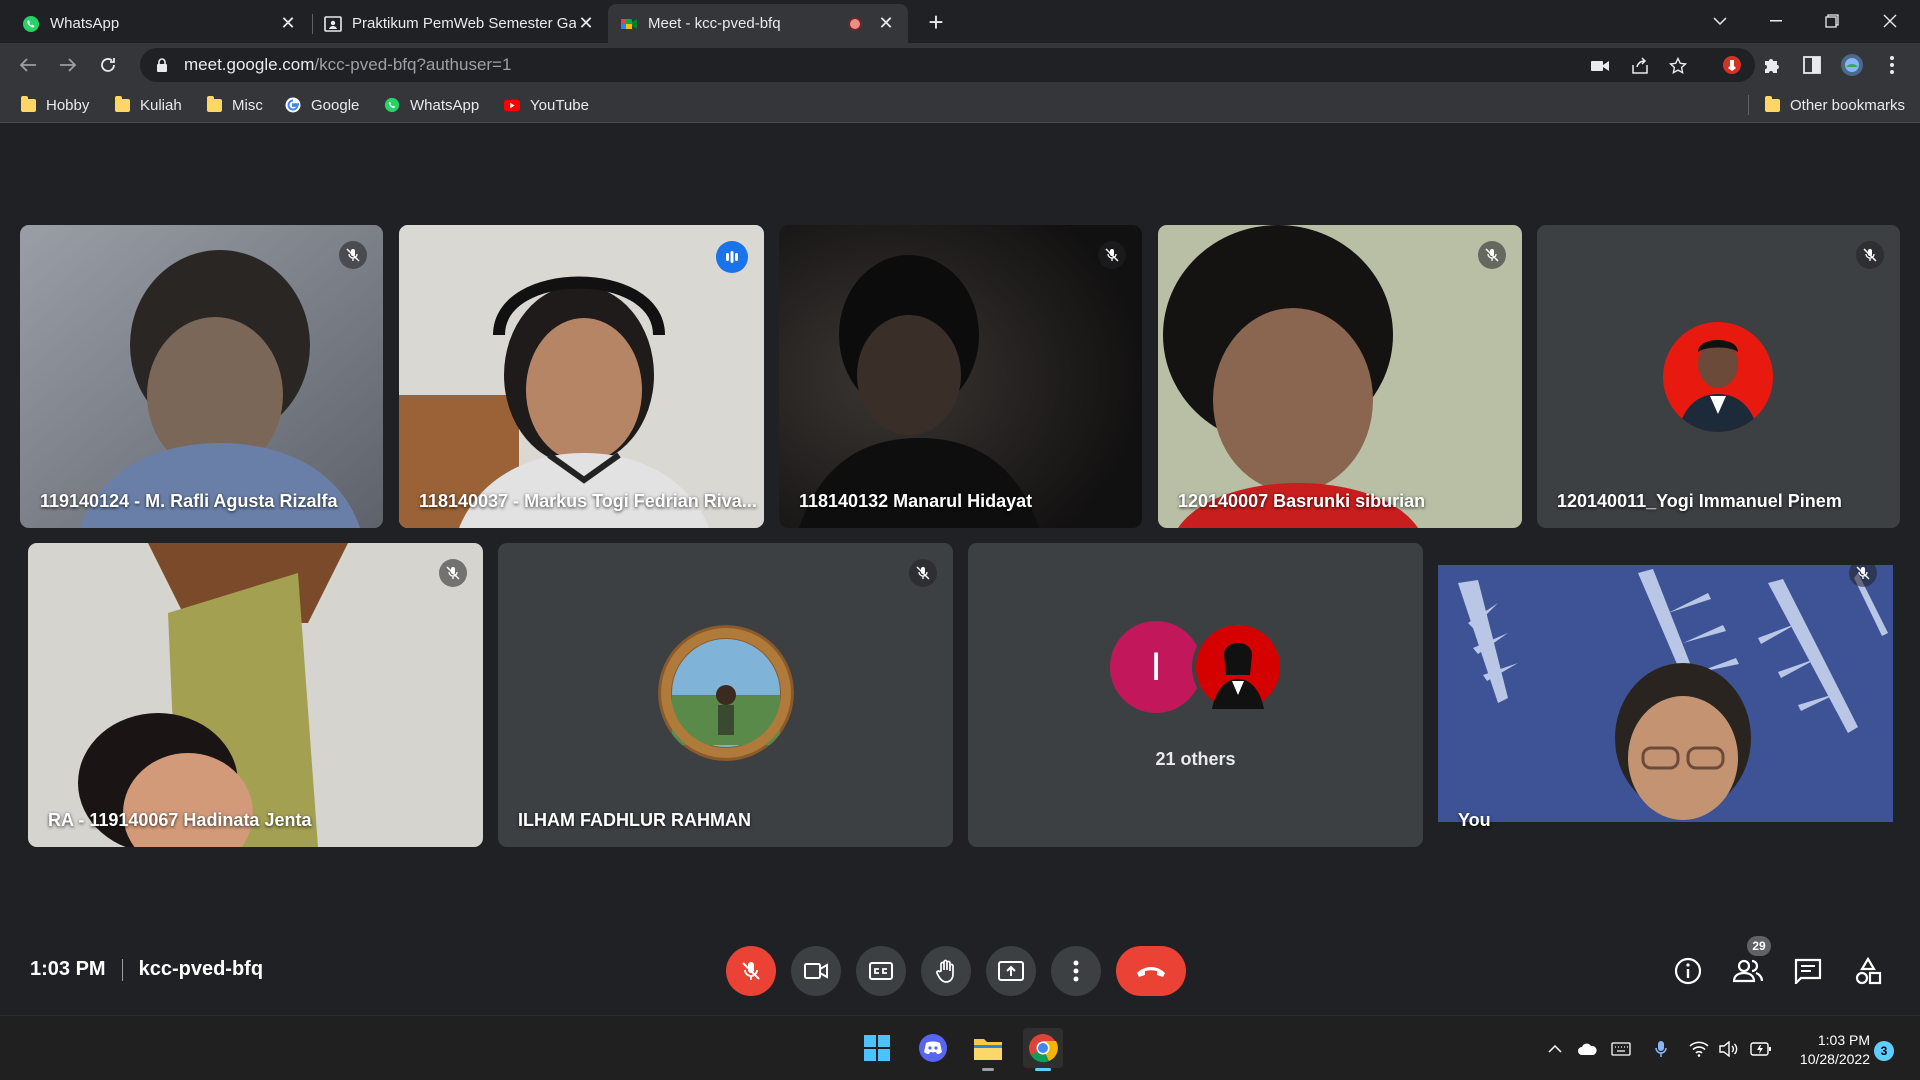 This screenshot has width=1920, height=1080. I want to click on system-clock: 1:03 PM 10/28/2022, so click(1830, 1050).